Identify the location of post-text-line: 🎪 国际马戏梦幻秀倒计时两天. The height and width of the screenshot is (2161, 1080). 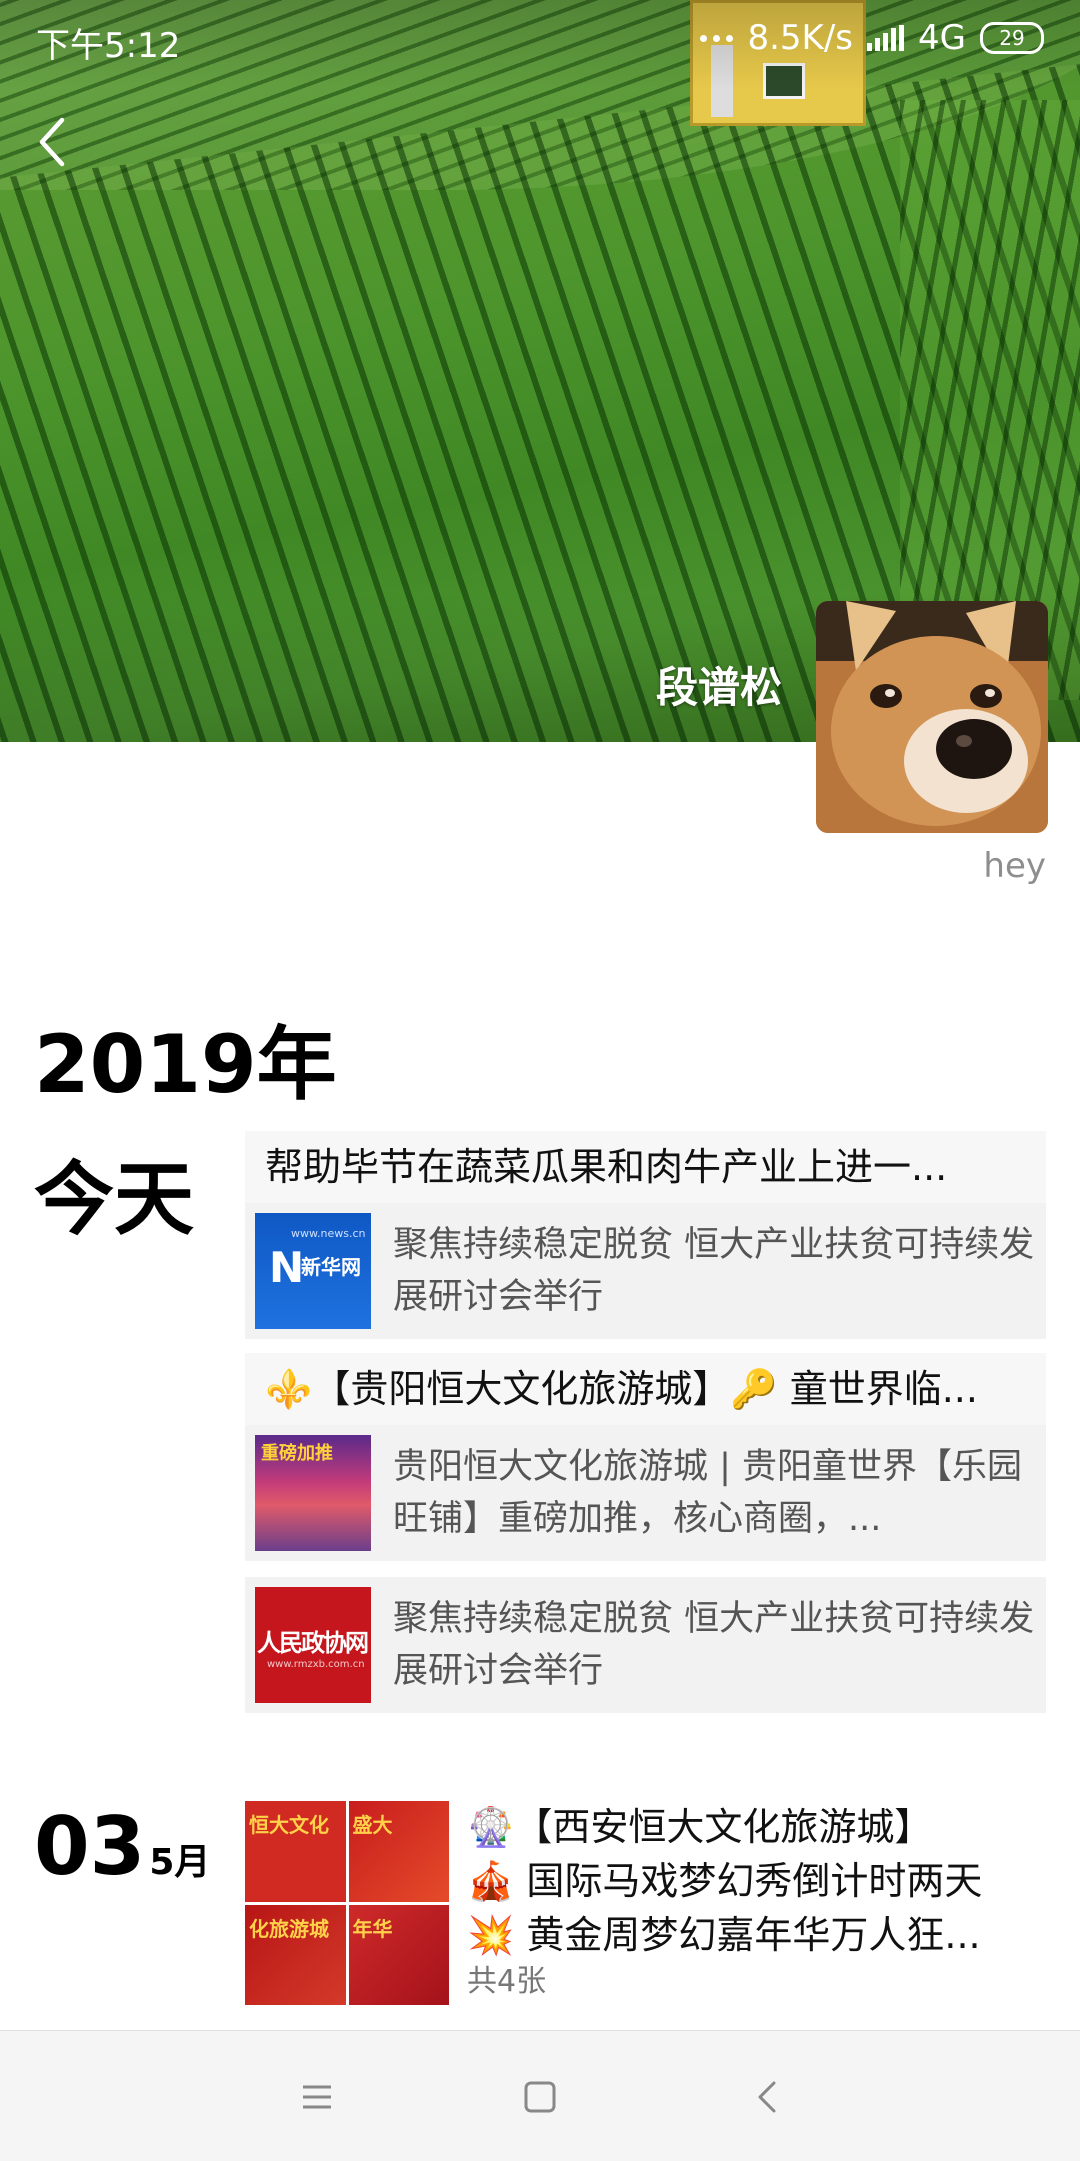
(725, 1881).